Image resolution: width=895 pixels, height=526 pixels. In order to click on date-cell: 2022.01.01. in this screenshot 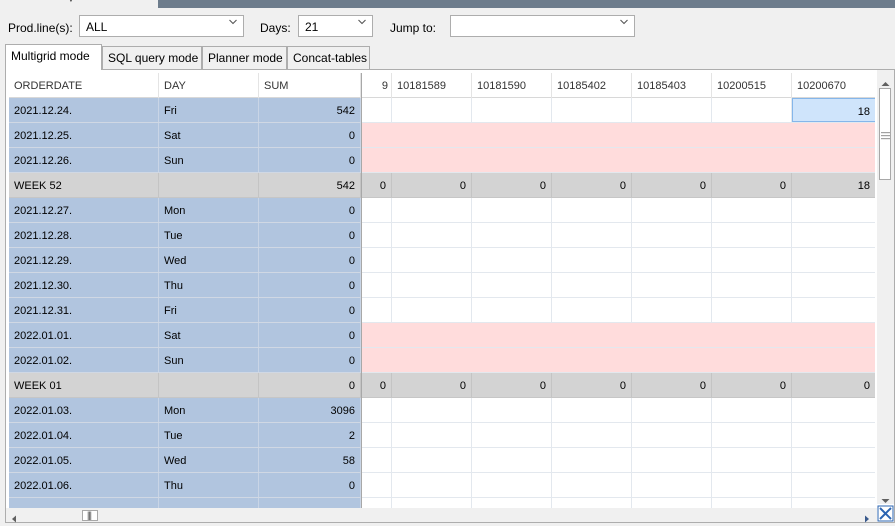, I will do `click(84, 335)`.